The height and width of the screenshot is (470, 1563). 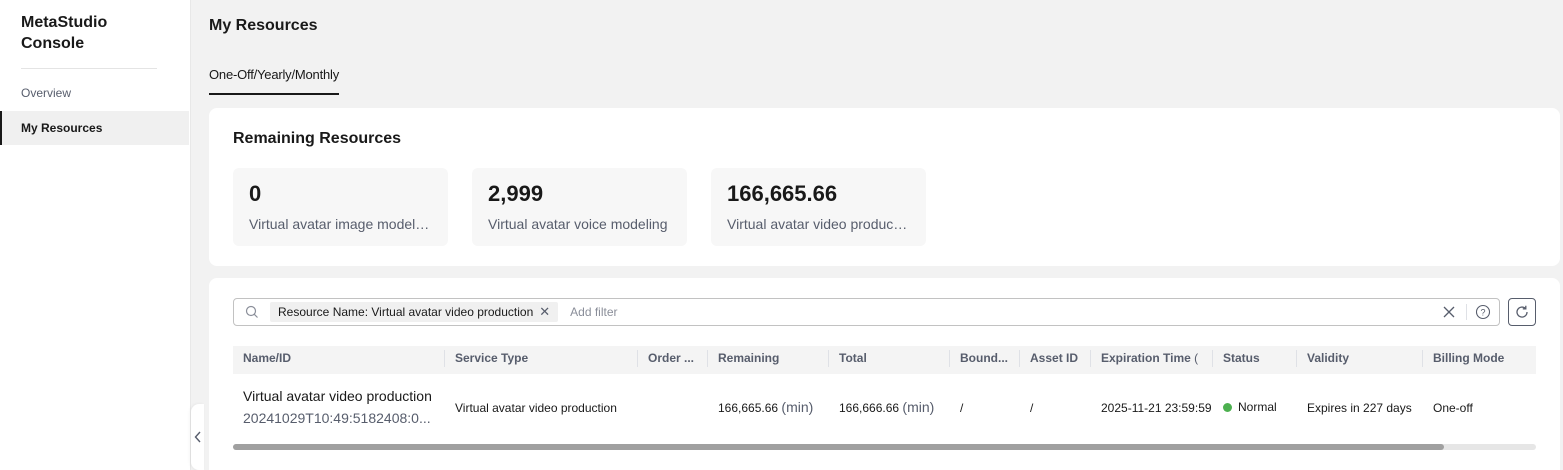 I want to click on column-header-validity: Validity, so click(x=1360, y=360).